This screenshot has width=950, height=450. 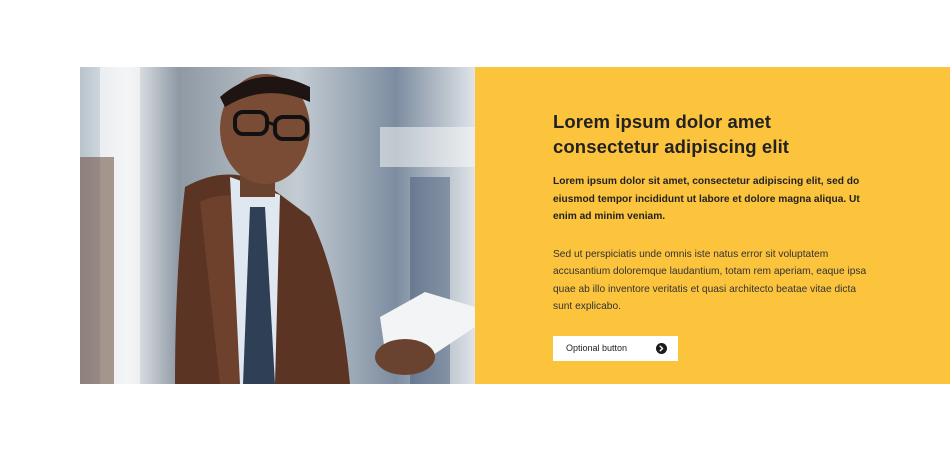 I want to click on optional-button: Optional button, so click(x=615, y=348).